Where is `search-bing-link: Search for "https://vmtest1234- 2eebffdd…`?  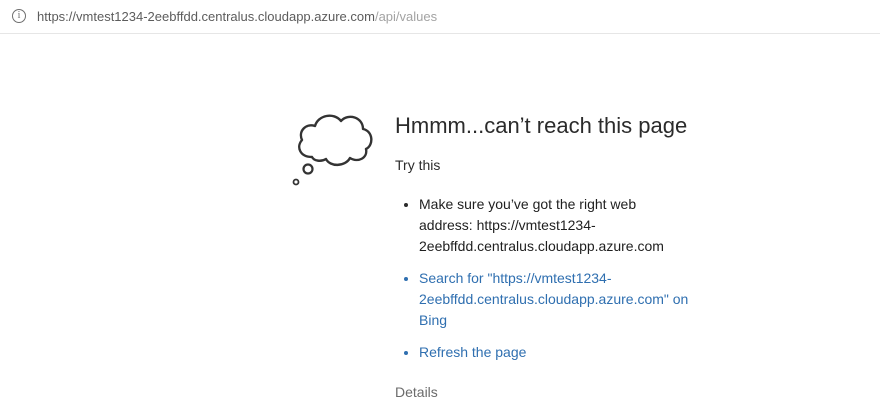
search-bing-link: Search for "https://vmtest1234- 2eebffdd… is located at coordinates (560, 299).